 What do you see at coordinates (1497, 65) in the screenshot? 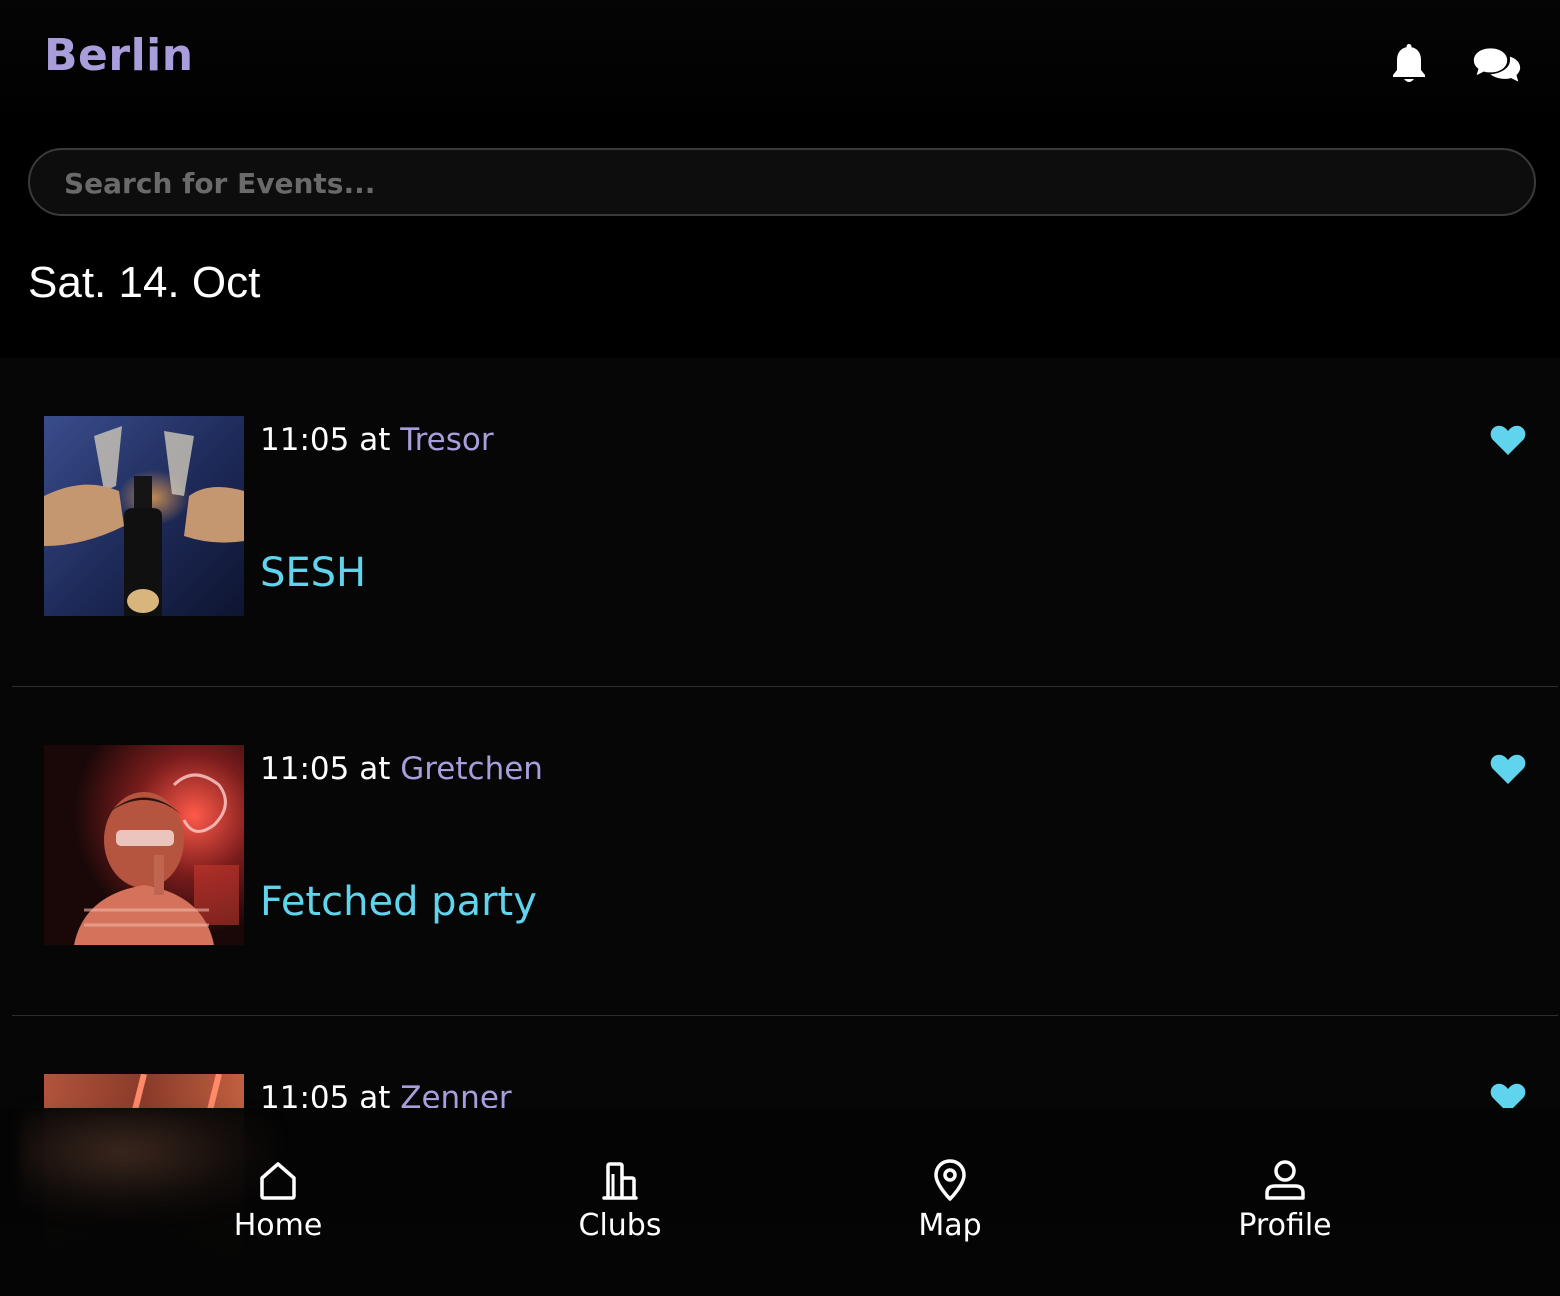
I see `chat-bubbles-icon` at bounding box center [1497, 65].